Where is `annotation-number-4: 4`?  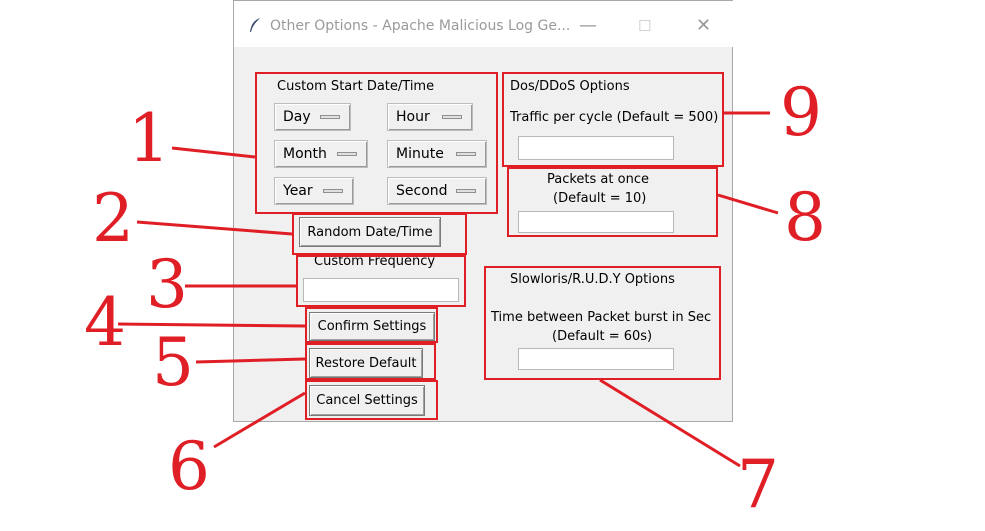 annotation-number-4: 4 is located at coordinates (105, 322).